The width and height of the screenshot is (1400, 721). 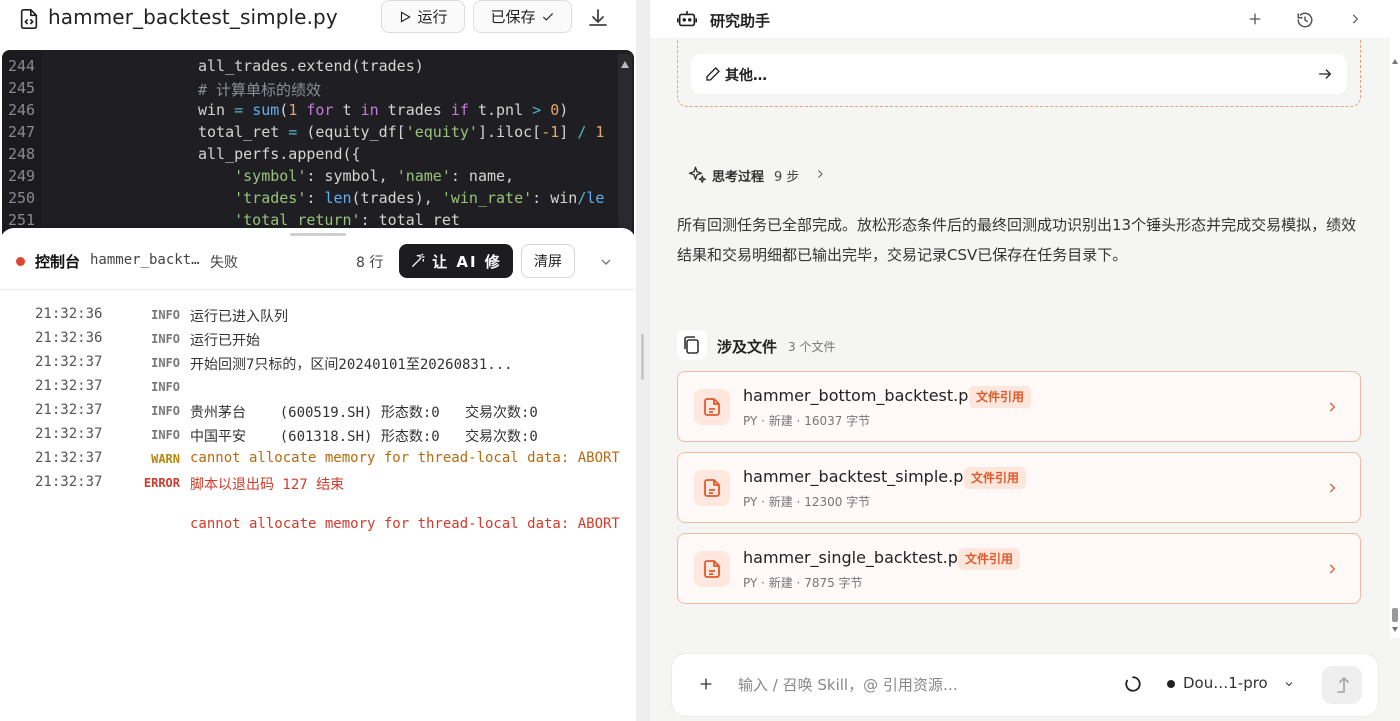 What do you see at coordinates (1355, 19) in the screenshot?
I see `collapse-panel-icon` at bounding box center [1355, 19].